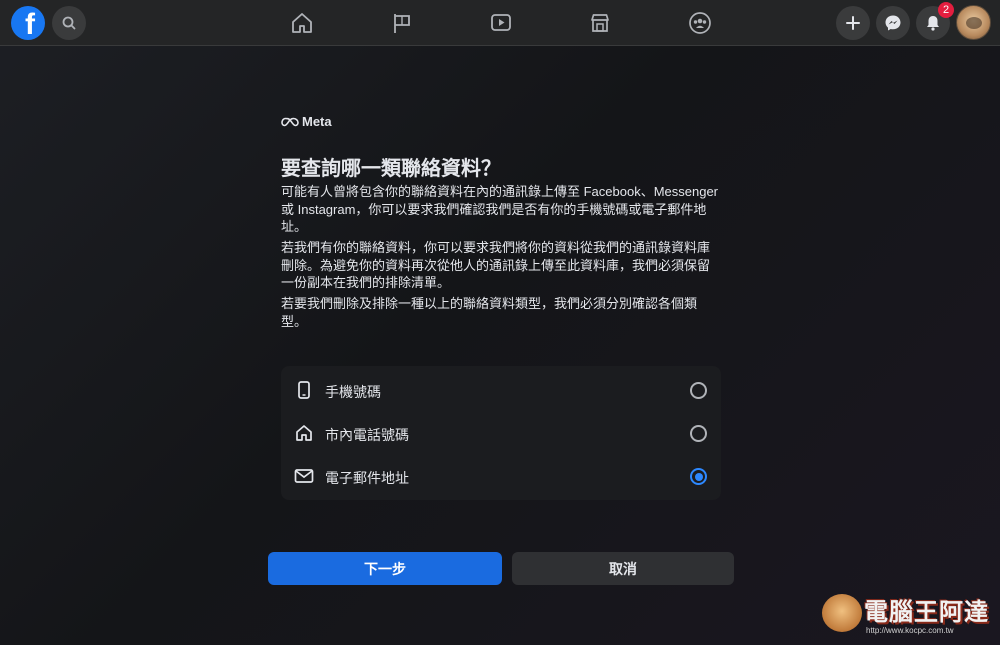 The image size is (1000, 645). I want to click on next-button: 下一步, so click(385, 568).